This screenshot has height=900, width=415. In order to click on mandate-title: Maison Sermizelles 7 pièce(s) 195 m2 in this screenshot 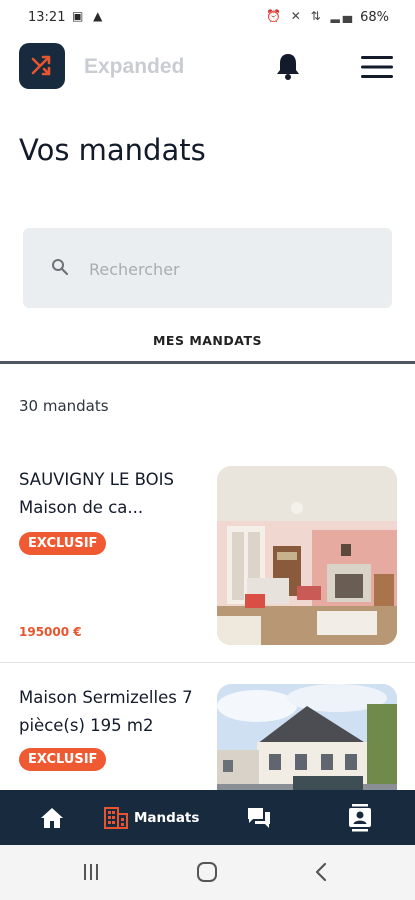, I will do `click(106, 711)`.